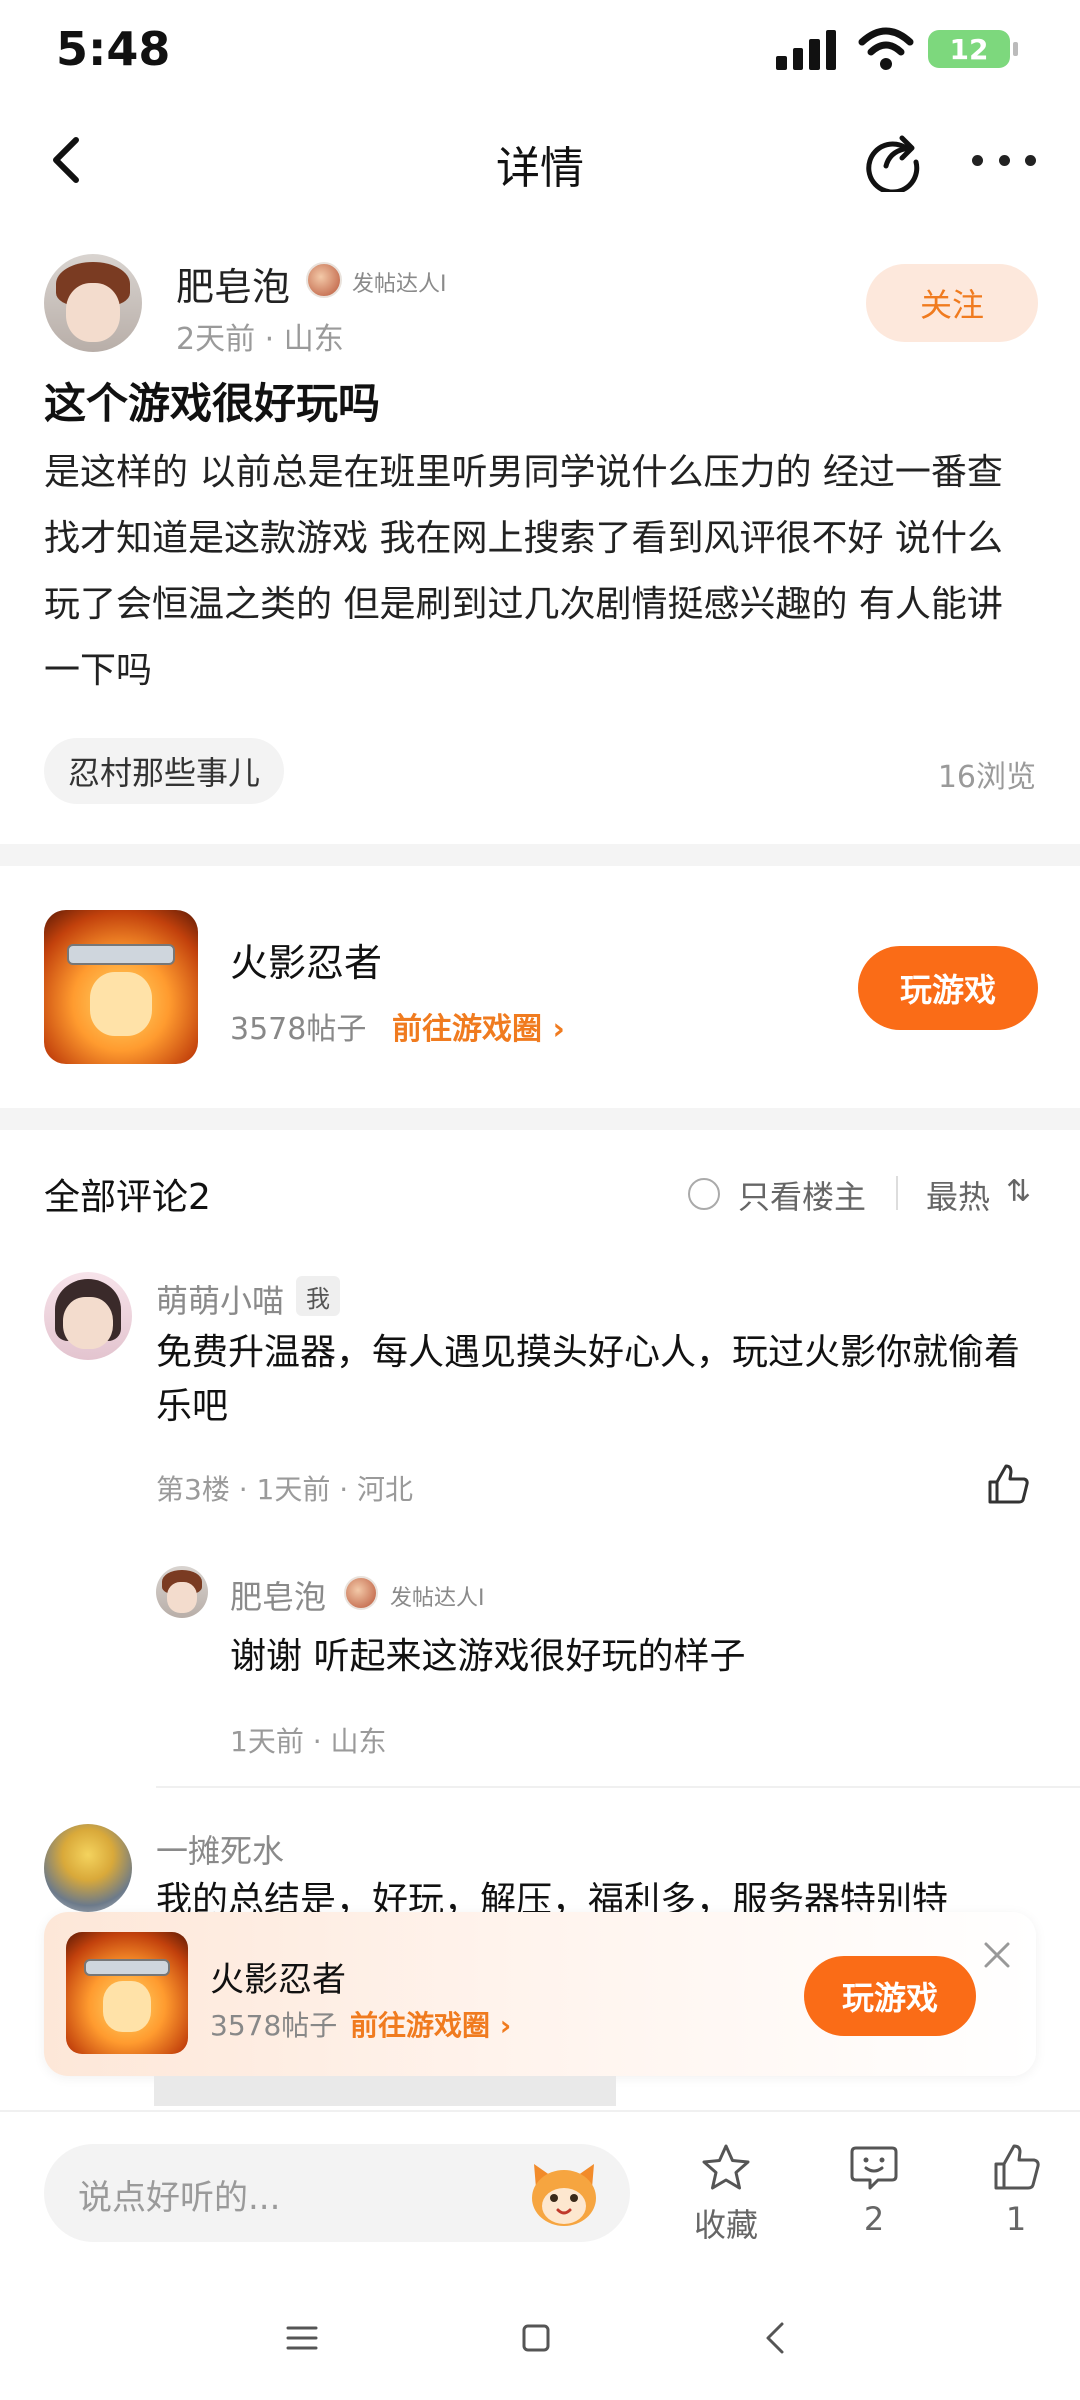  I want to click on reply-divider, so click(618, 1787).